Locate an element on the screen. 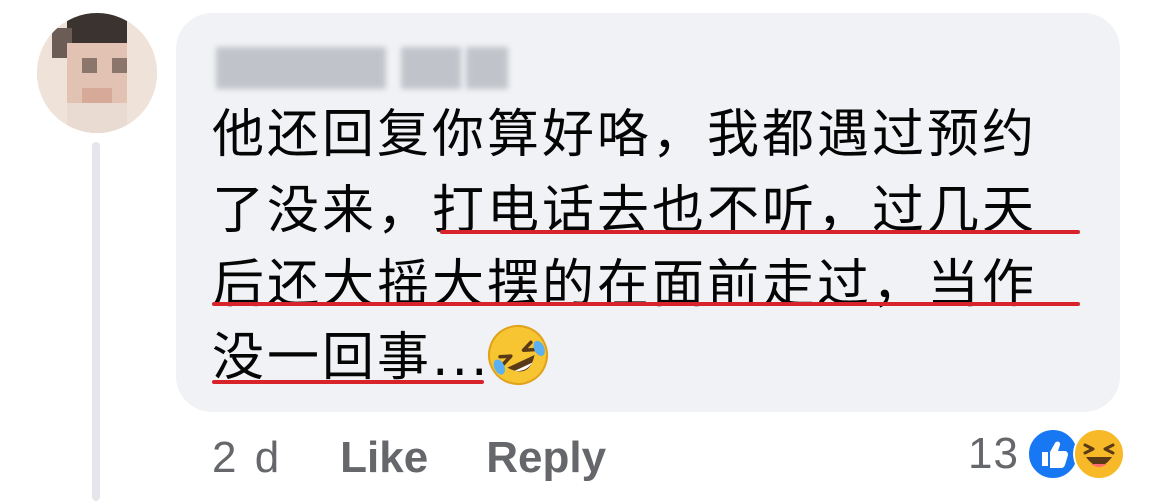  avatar-mouth is located at coordinates (97, 95).